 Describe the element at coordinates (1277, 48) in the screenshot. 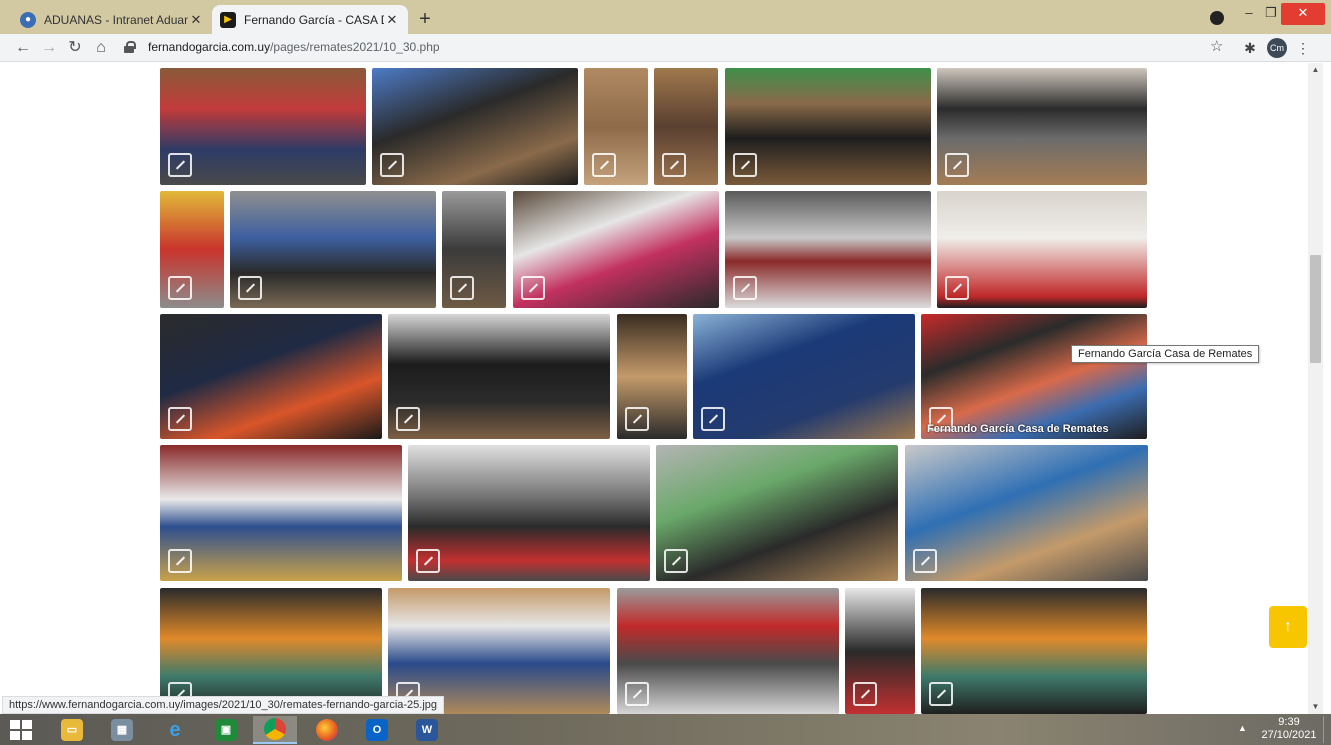

I see `profile-avatar: Cm` at that location.